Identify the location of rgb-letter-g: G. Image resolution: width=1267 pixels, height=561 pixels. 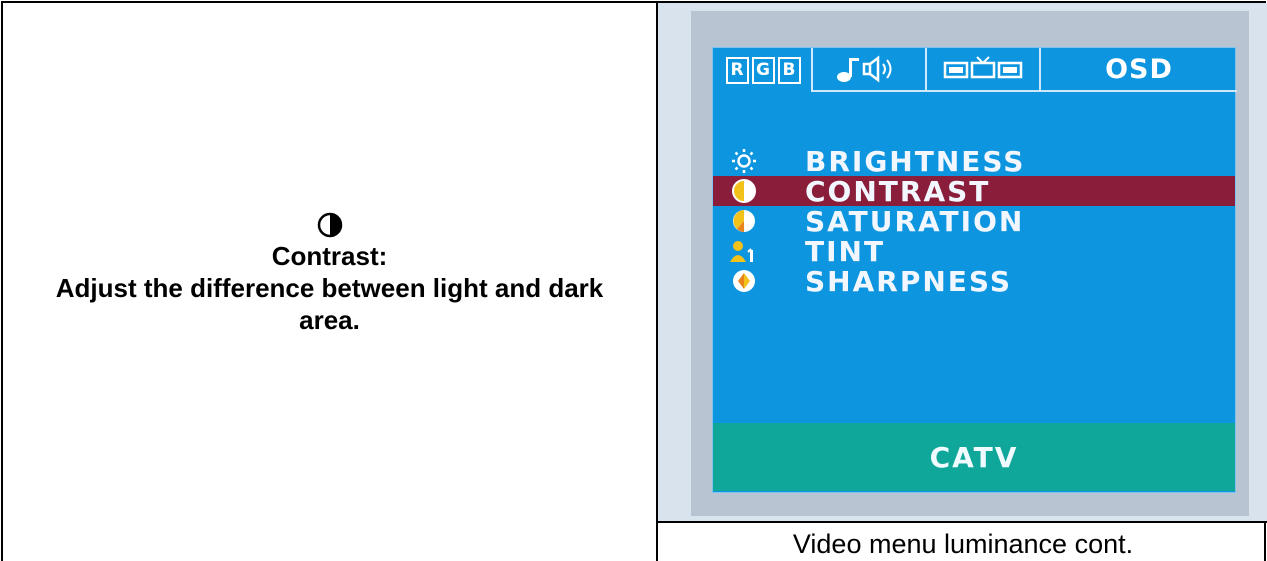
(763, 70).